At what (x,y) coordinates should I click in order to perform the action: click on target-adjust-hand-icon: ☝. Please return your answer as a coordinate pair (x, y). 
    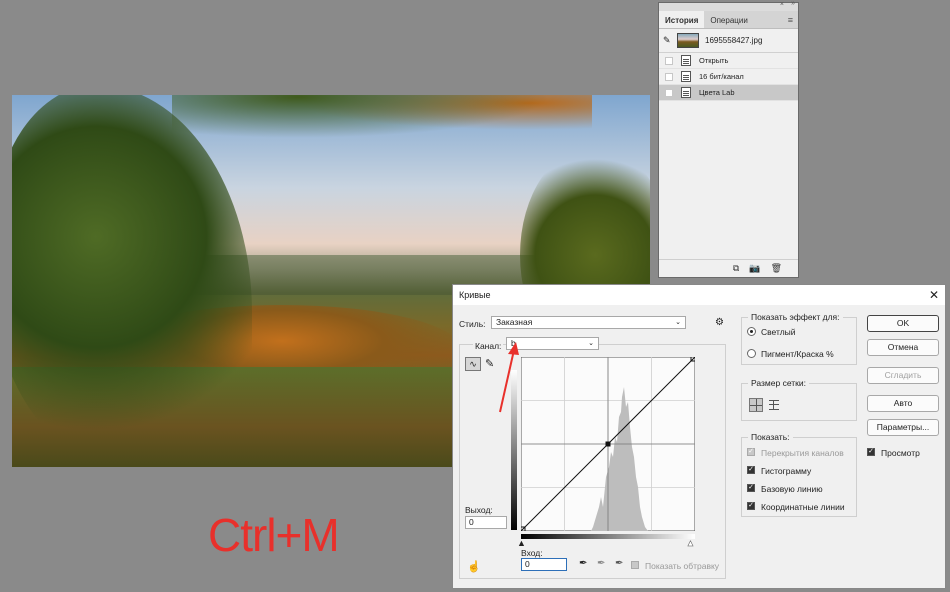
    Looking at the image, I should click on (474, 566).